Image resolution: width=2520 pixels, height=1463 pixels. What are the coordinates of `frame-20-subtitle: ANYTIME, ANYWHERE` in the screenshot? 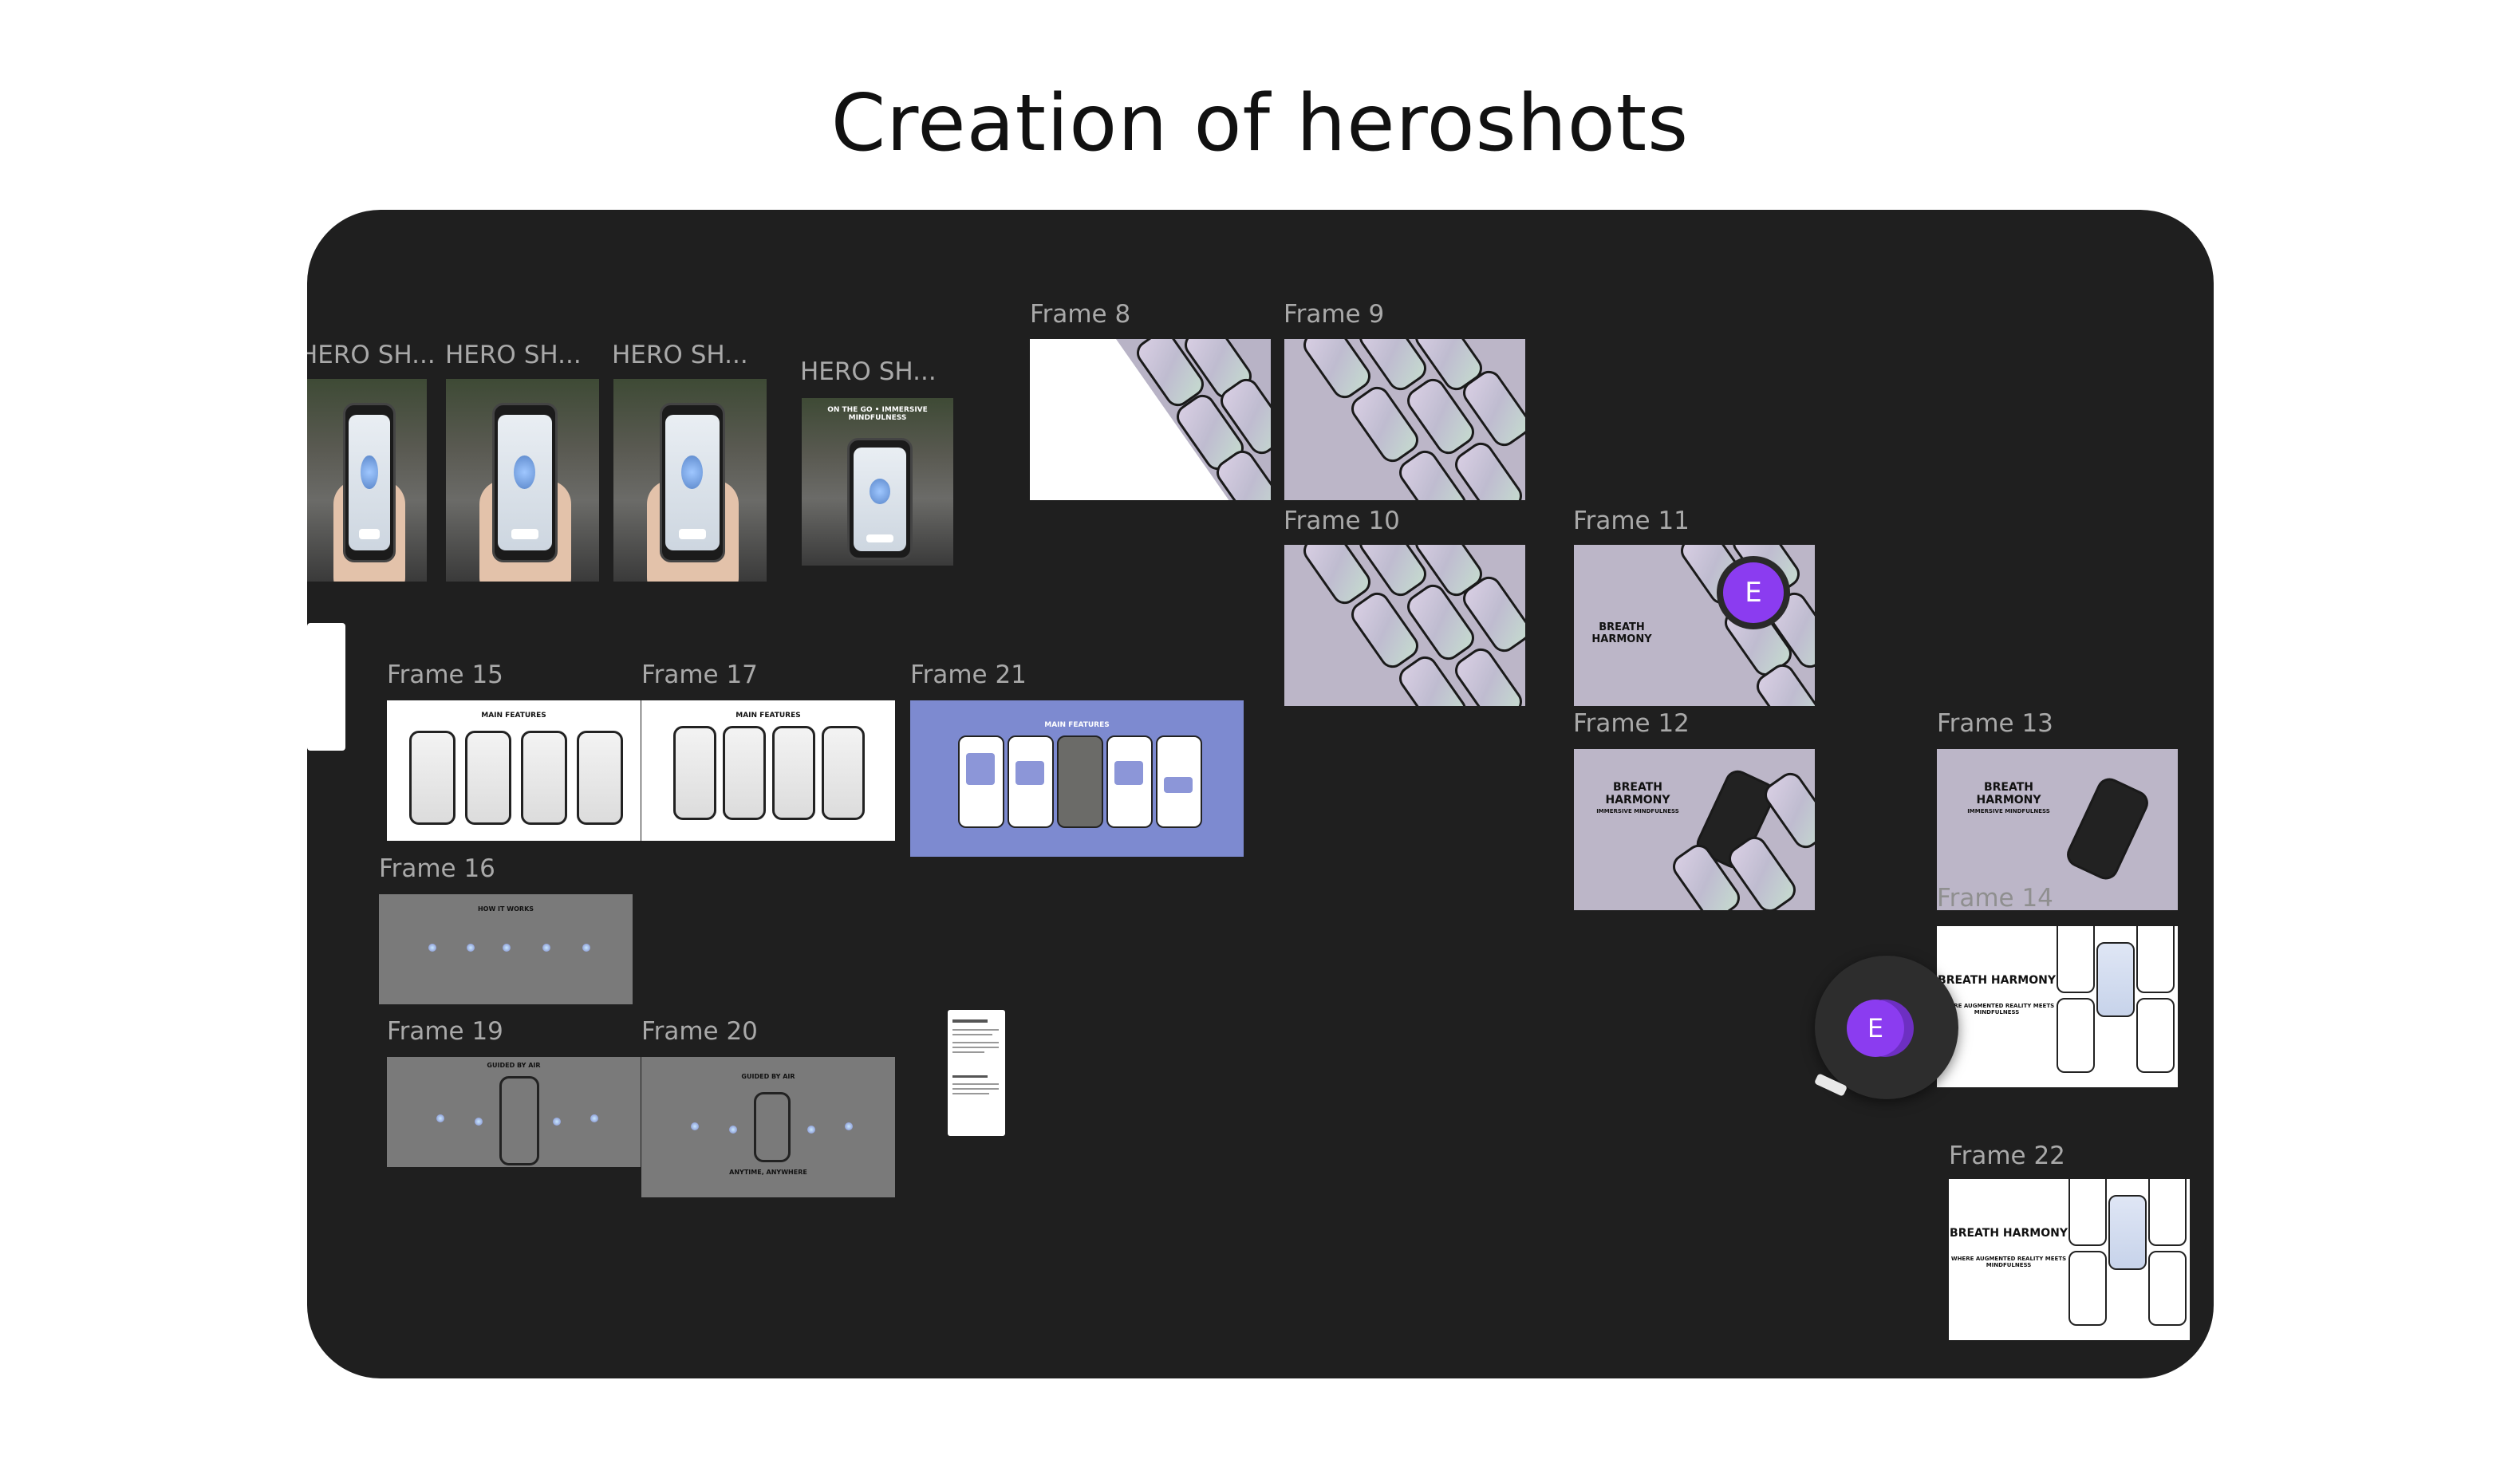 It's located at (768, 1173).